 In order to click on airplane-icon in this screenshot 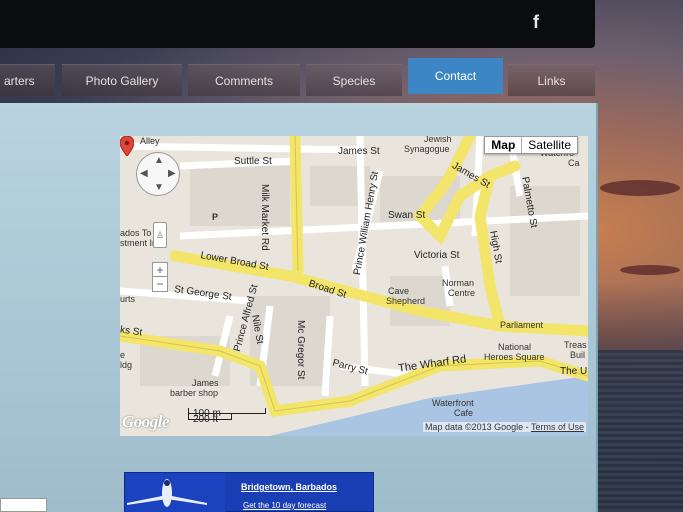, I will do `click(175, 492)`.